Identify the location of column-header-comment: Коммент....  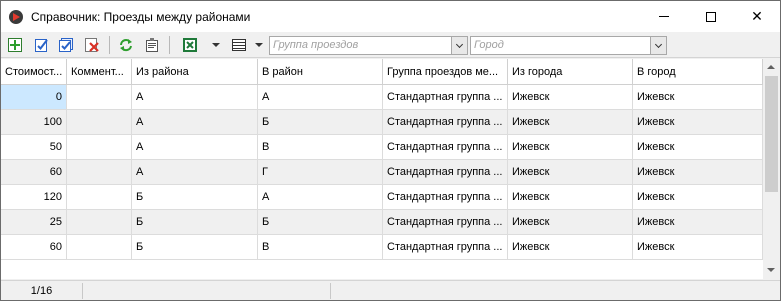
(99, 72).